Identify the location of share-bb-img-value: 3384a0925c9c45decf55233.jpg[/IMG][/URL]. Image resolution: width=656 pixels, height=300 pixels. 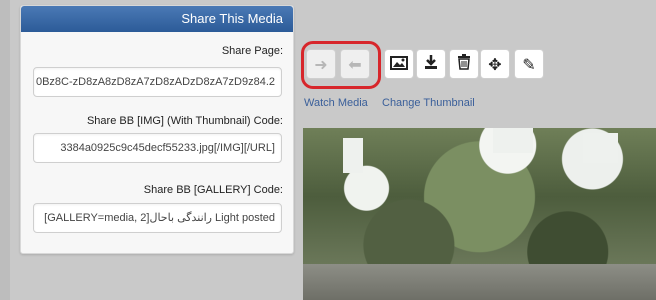
(167, 148).